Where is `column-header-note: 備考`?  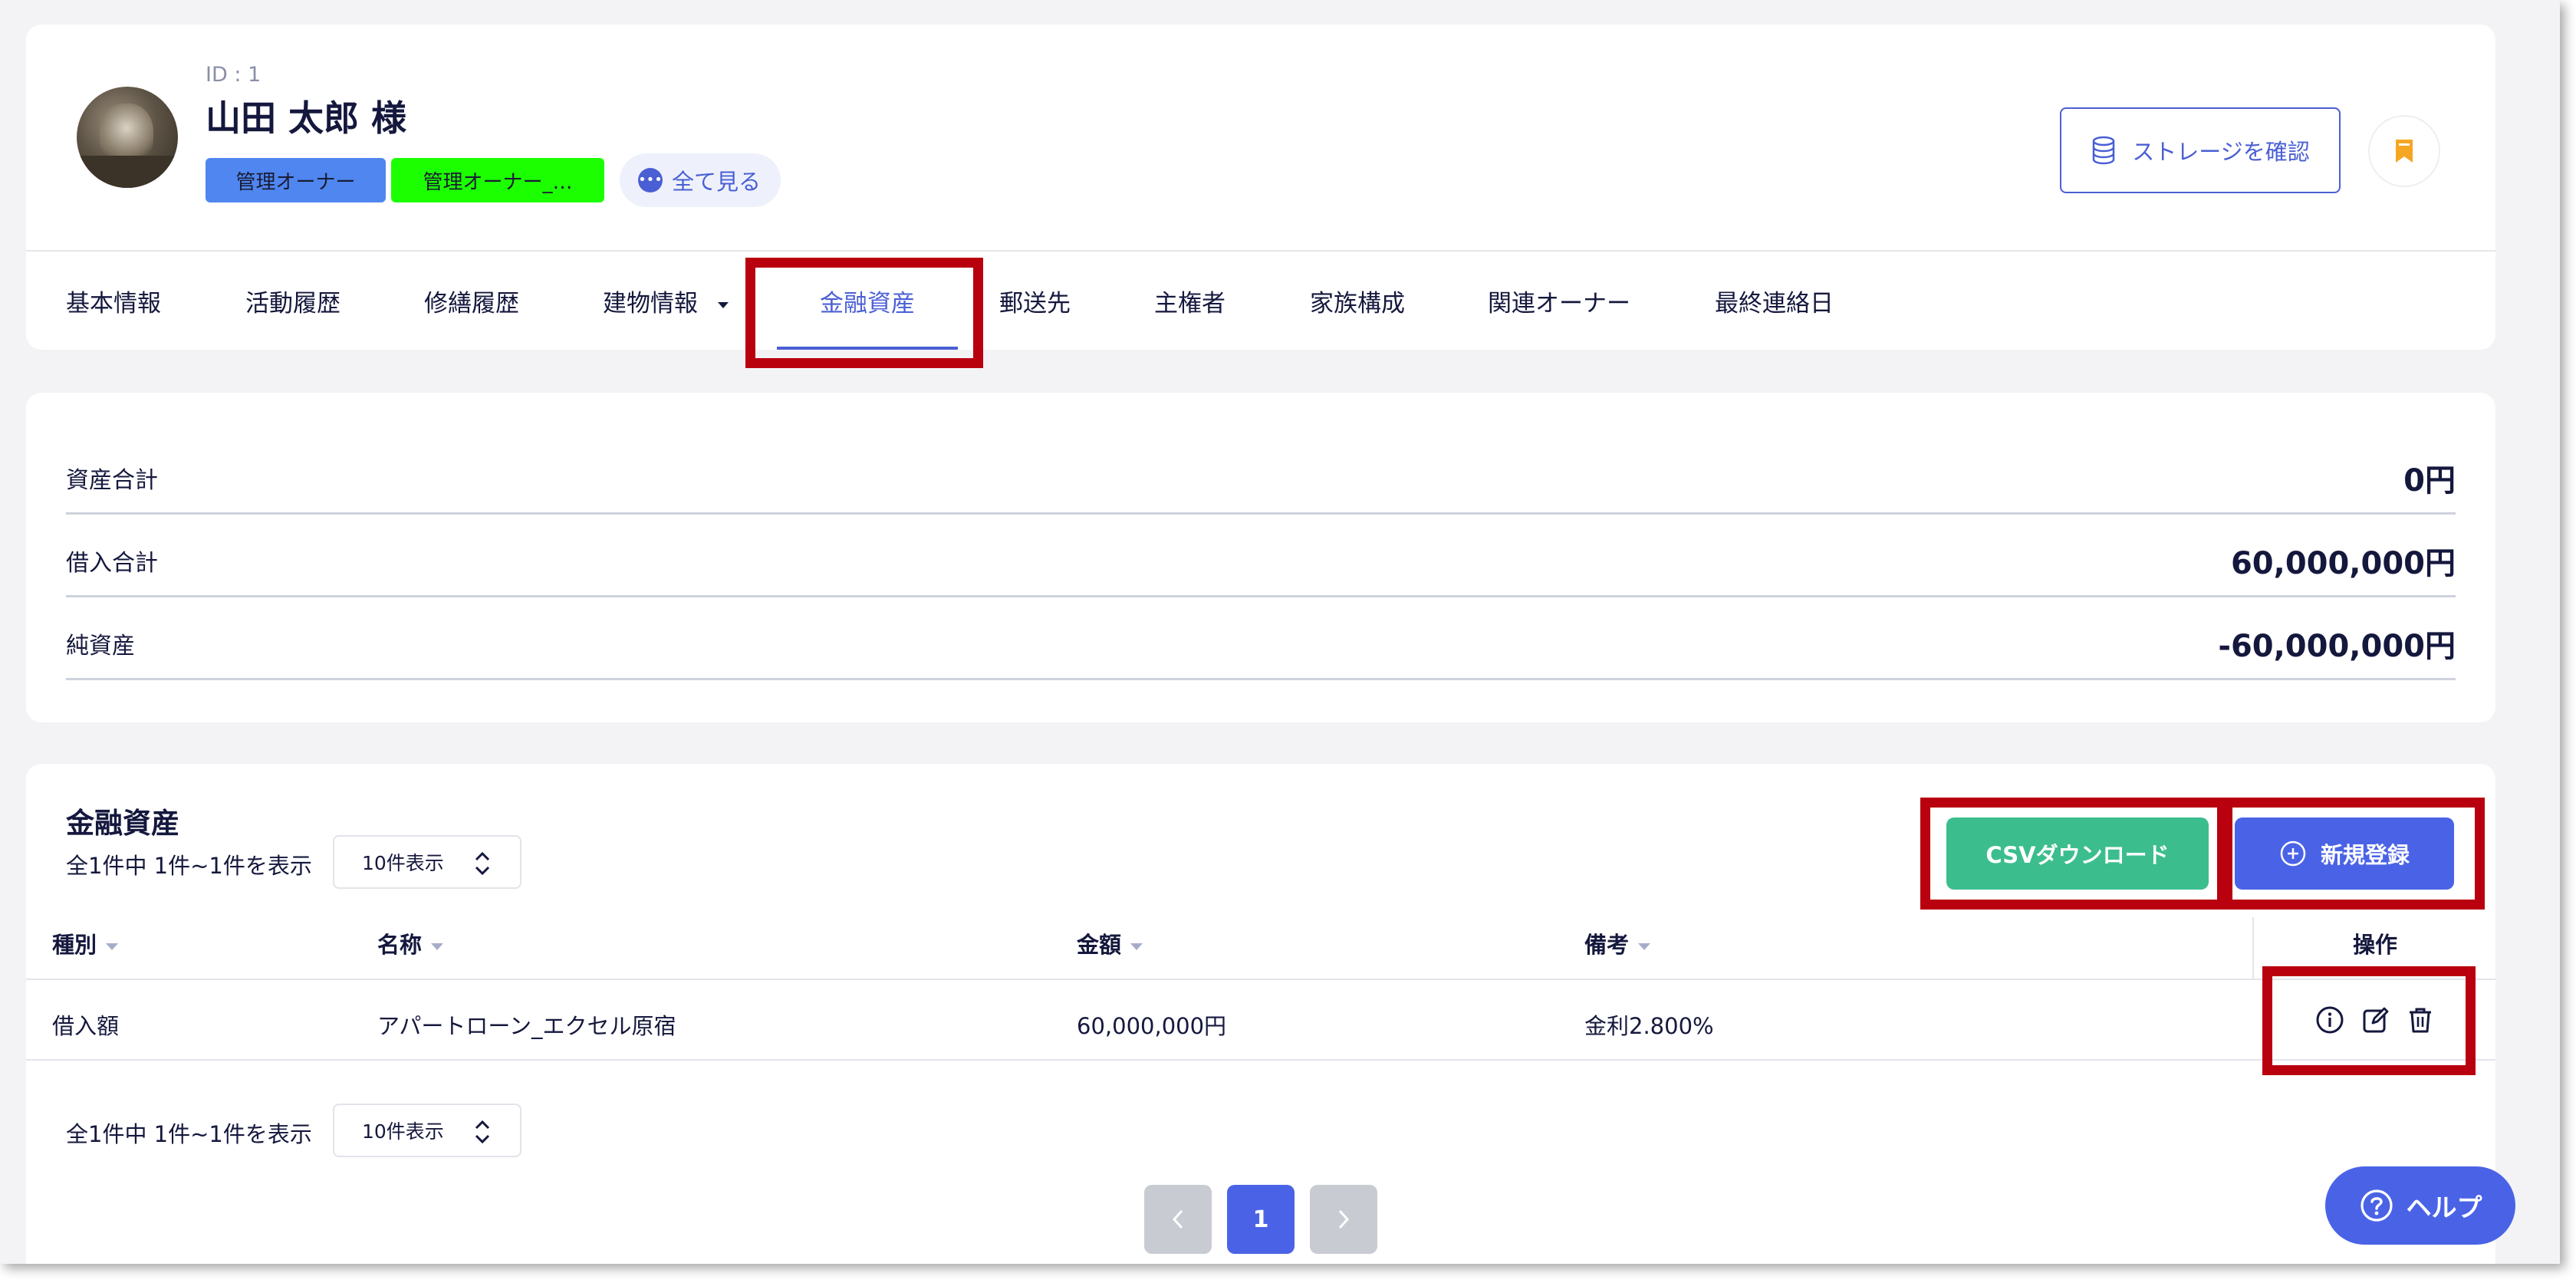
column-header-note: 備考 is located at coordinates (1617, 943).